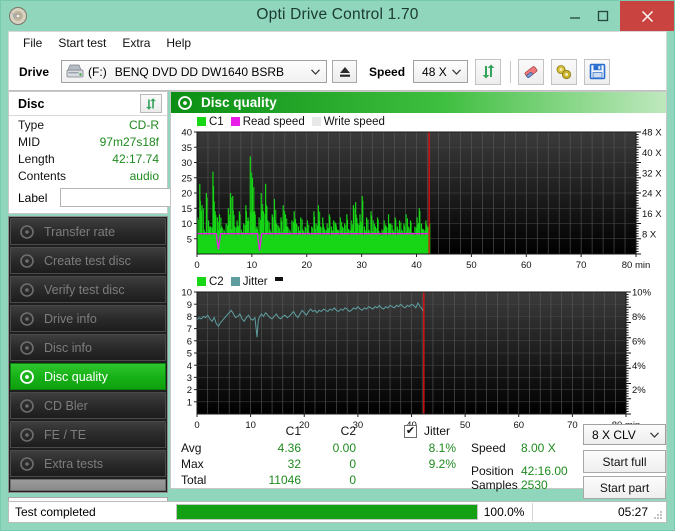 The image size is (675, 531). Describe the element at coordinates (437, 431) in the screenshot. I see `jitter-label: Jitter` at that location.